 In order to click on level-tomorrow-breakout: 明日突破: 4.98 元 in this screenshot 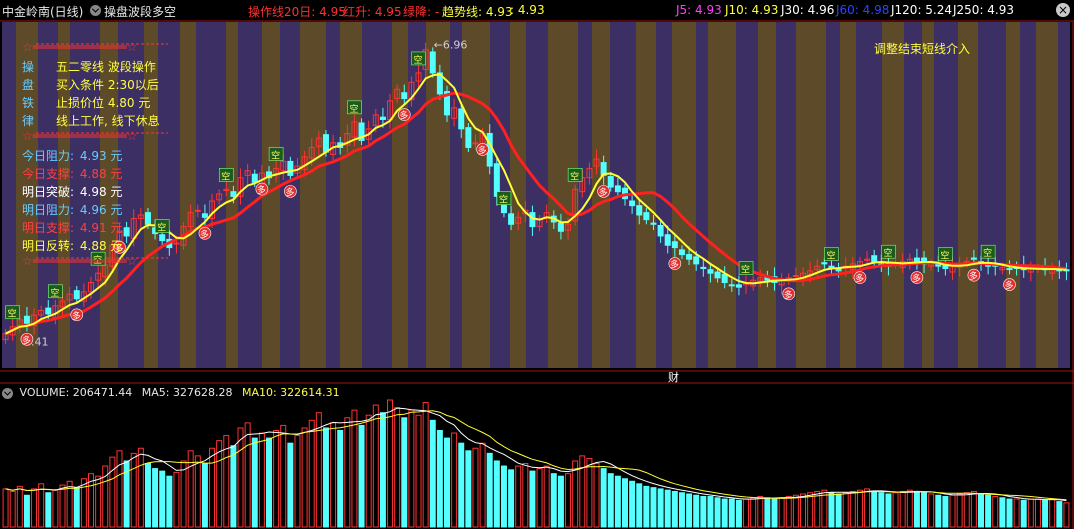, I will do `click(72, 191)`.